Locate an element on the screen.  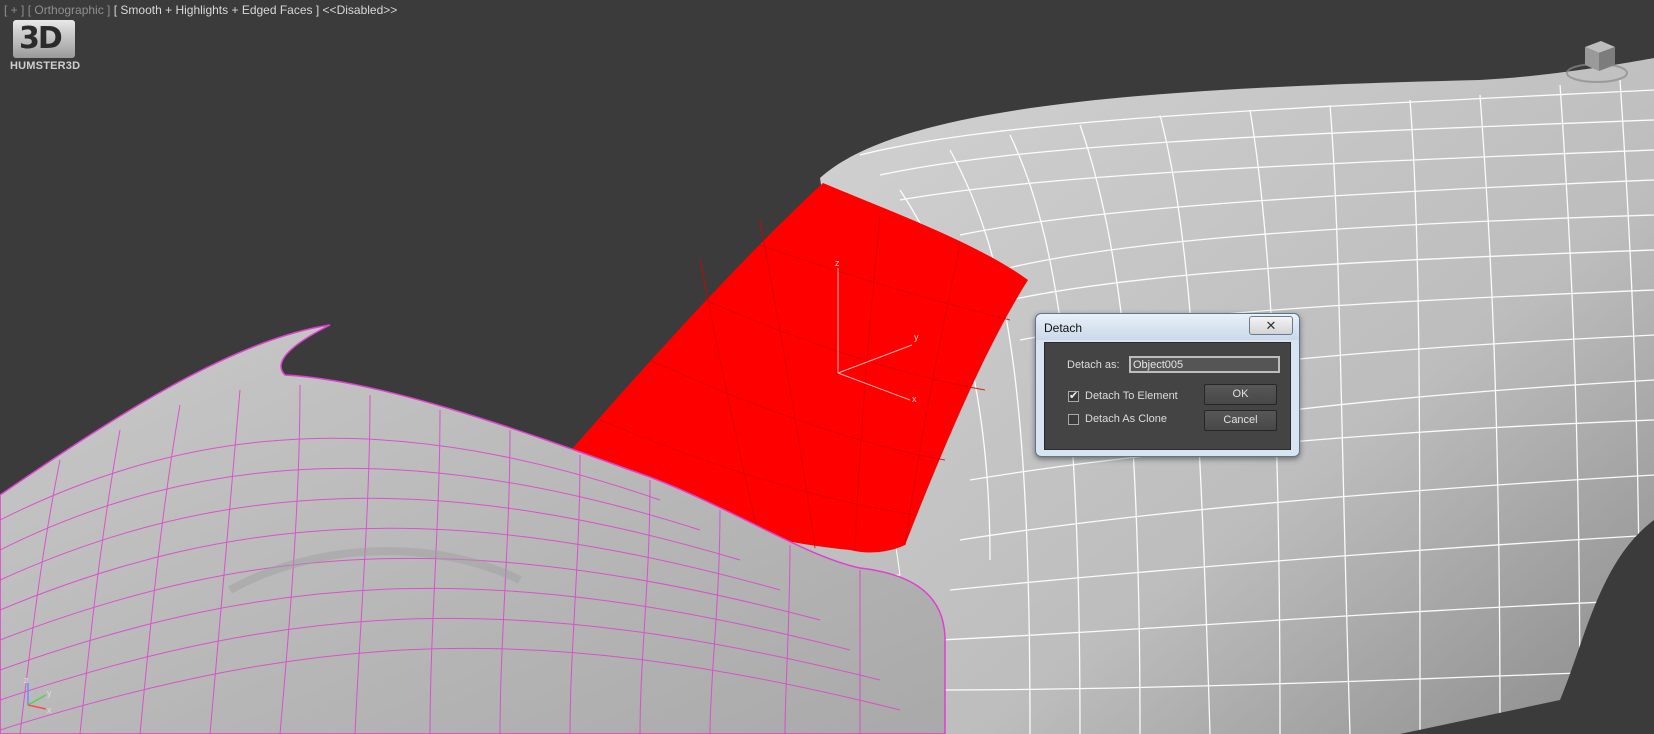
gizmo-y-label: y is located at coordinates (916, 337).